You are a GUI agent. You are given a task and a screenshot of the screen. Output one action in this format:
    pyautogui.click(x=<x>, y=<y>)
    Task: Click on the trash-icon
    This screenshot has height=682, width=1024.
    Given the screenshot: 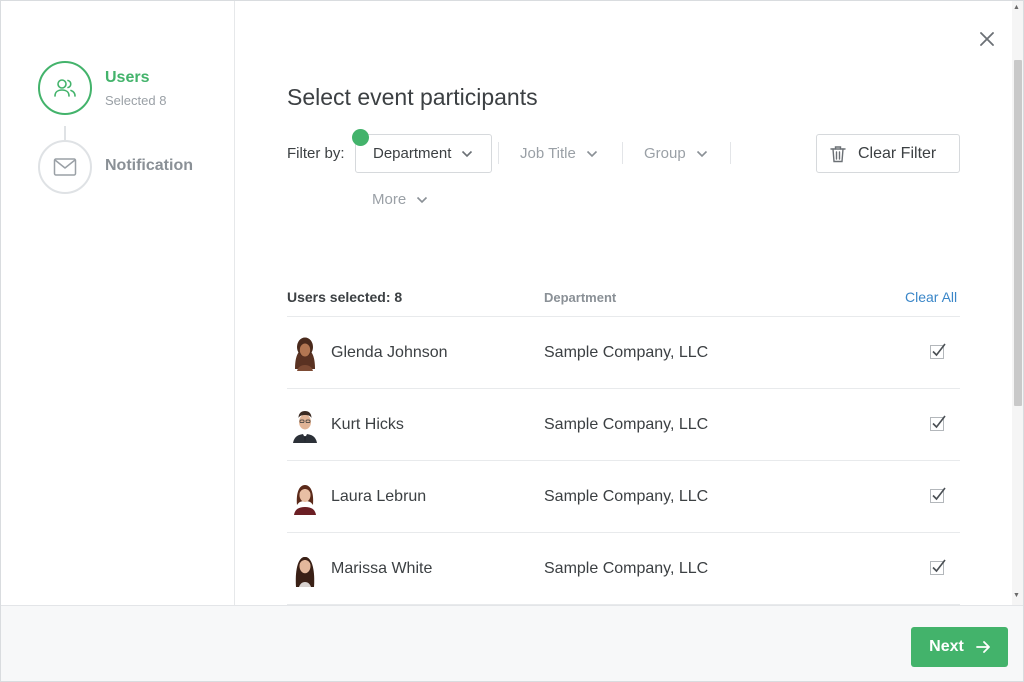 What is the action you would take?
    pyautogui.click(x=838, y=153)
    